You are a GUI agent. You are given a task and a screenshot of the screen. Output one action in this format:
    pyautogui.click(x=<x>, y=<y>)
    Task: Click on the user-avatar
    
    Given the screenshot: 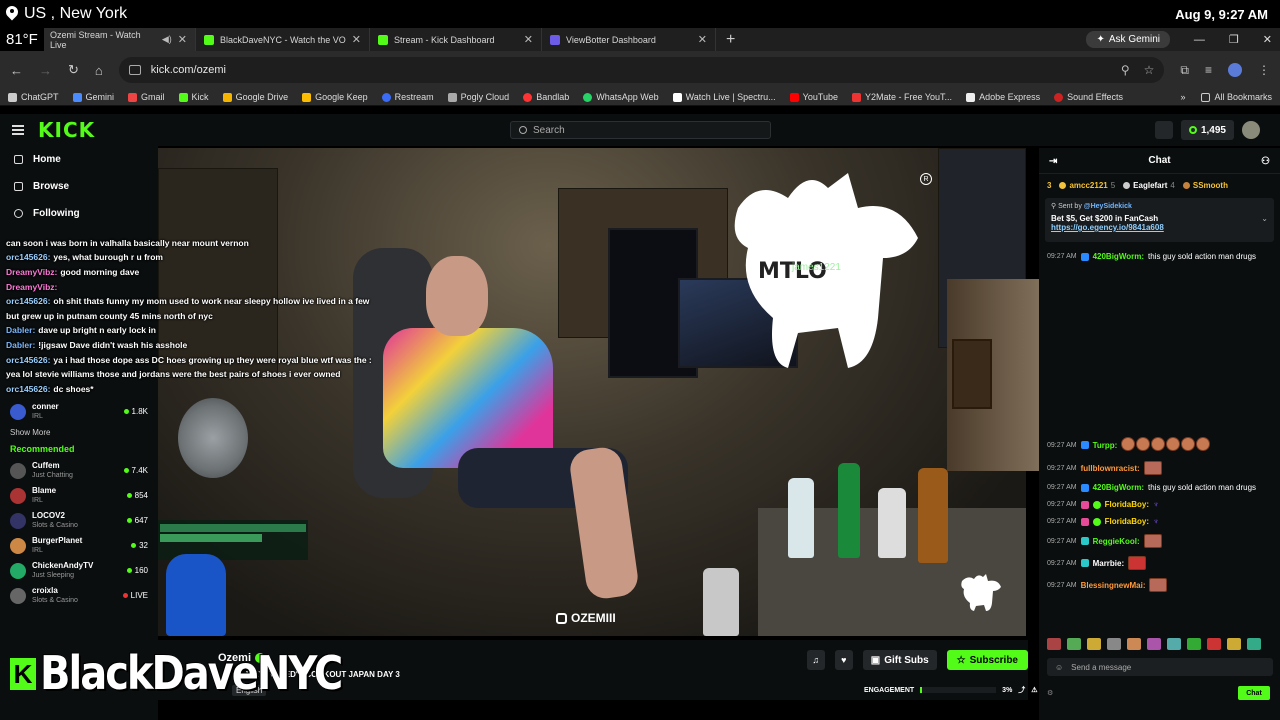 What is the action you would take?
    pyautogui.click(x=1251, y=130)
    